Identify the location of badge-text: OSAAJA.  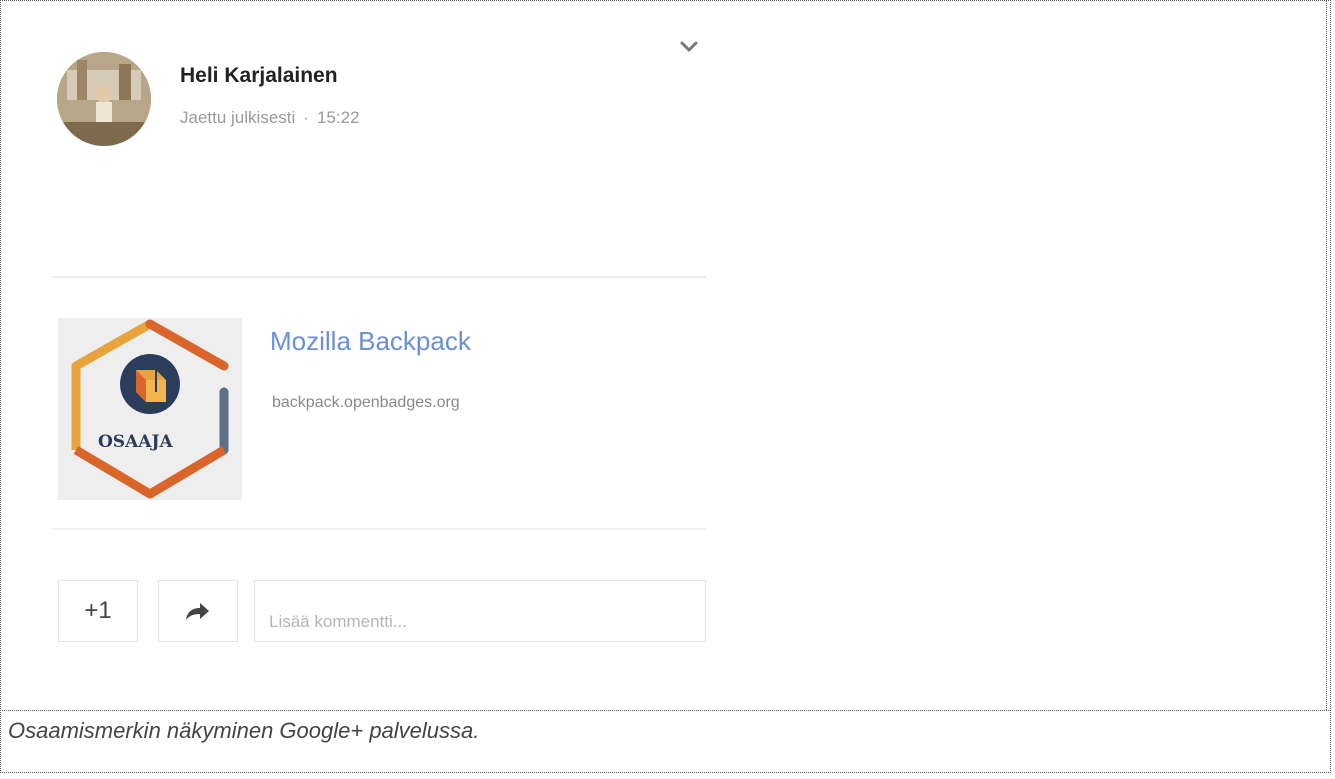
(135, 442).